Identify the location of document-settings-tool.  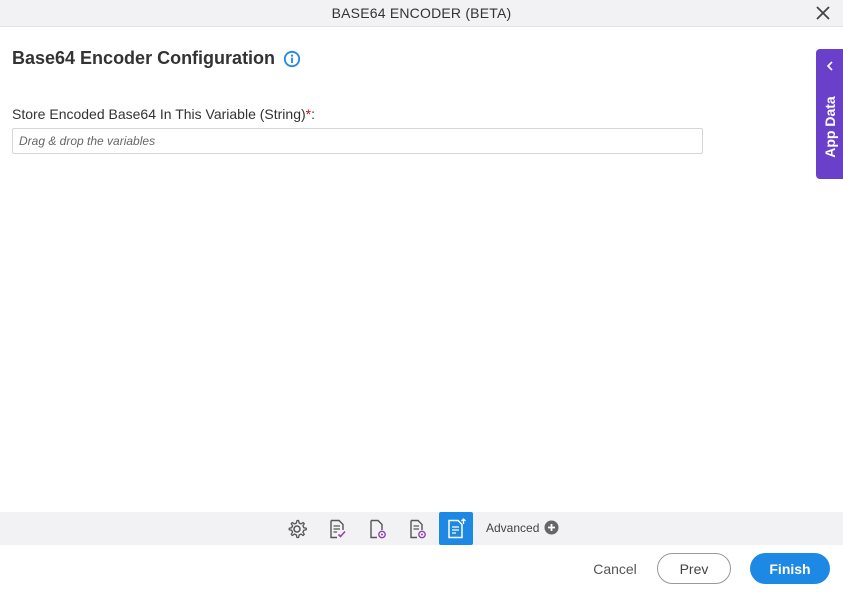
(377, 528).